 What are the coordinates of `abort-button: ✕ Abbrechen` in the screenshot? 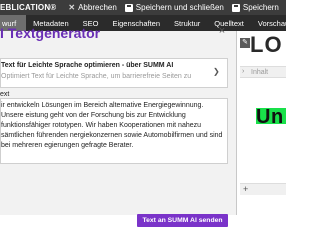 It's located at (92, 7).